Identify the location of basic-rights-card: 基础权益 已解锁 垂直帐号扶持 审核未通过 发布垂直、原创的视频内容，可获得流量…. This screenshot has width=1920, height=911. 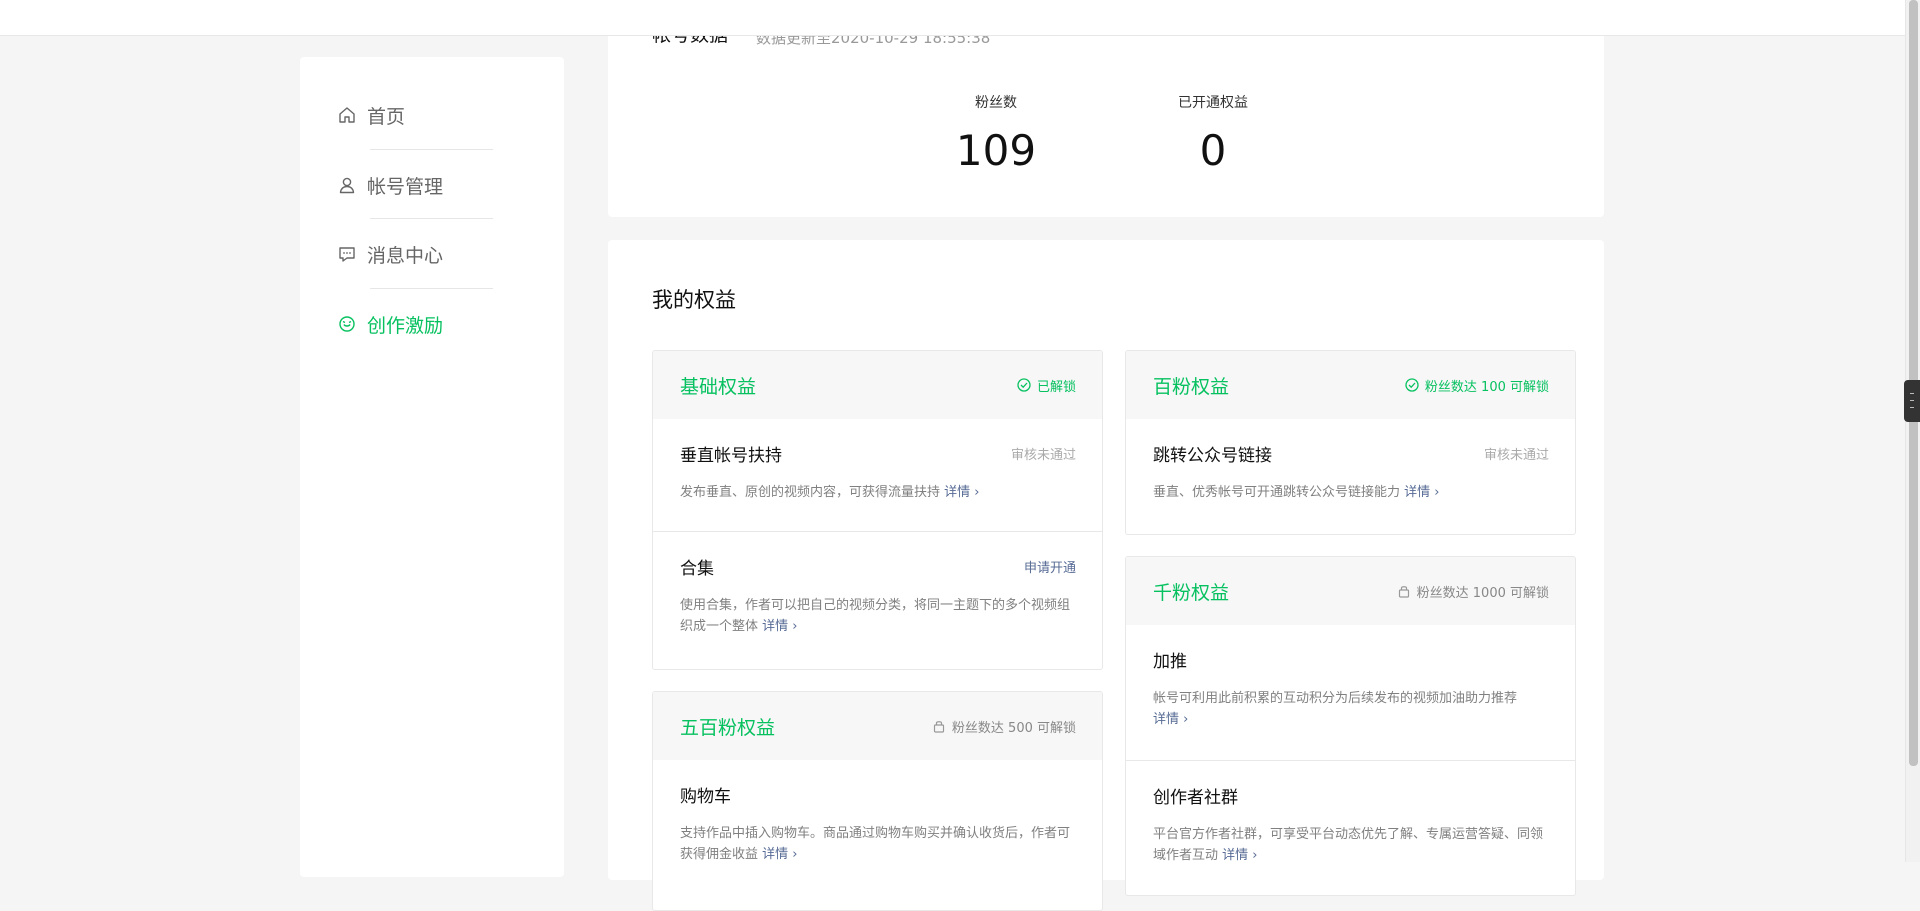
(877, 510).